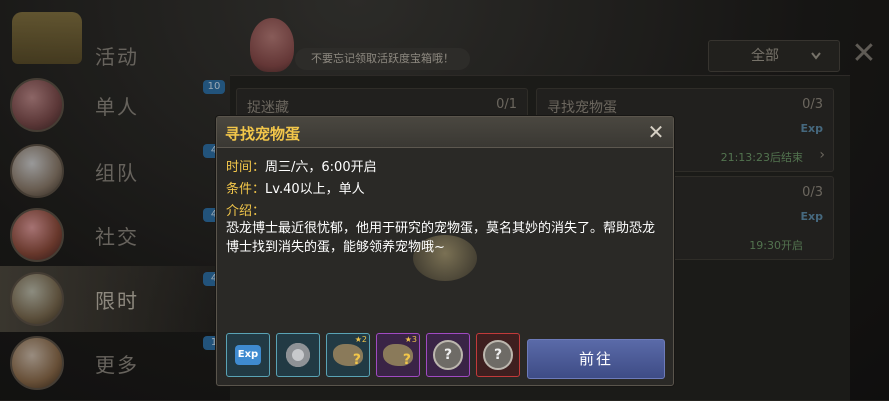 The image size is (889, 401). I want to click on go-button: 前往, so click(596, 359).